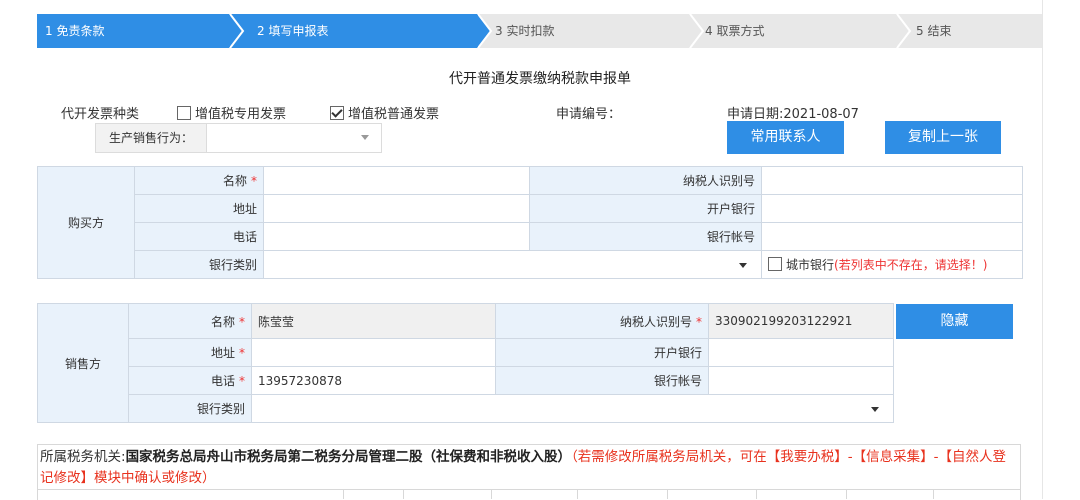 Image resolution: width=1080 pixels, height=500 pixels. I want to click on seller-taxid-field: 330902199203122921, so click(801, 321).